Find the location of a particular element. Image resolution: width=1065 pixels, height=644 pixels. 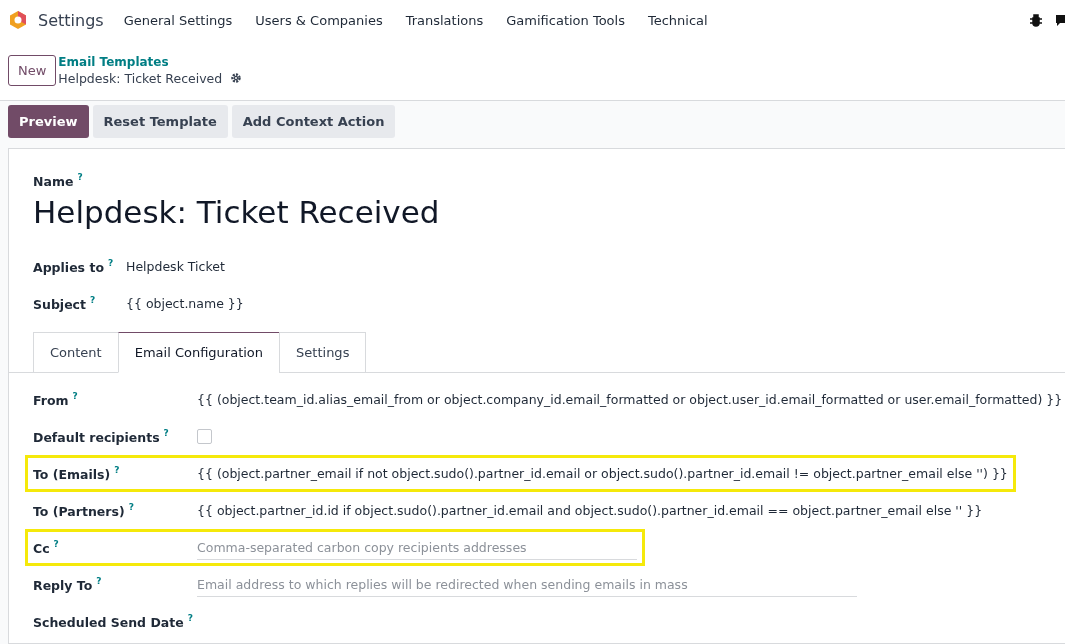

menu-item: Users & Companies is located at coordinates (319, 20).